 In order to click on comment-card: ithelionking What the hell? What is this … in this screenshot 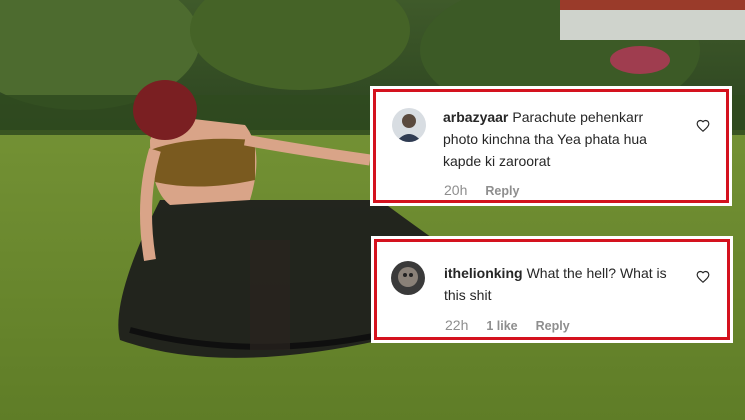, I will do `click(552, 289)`.